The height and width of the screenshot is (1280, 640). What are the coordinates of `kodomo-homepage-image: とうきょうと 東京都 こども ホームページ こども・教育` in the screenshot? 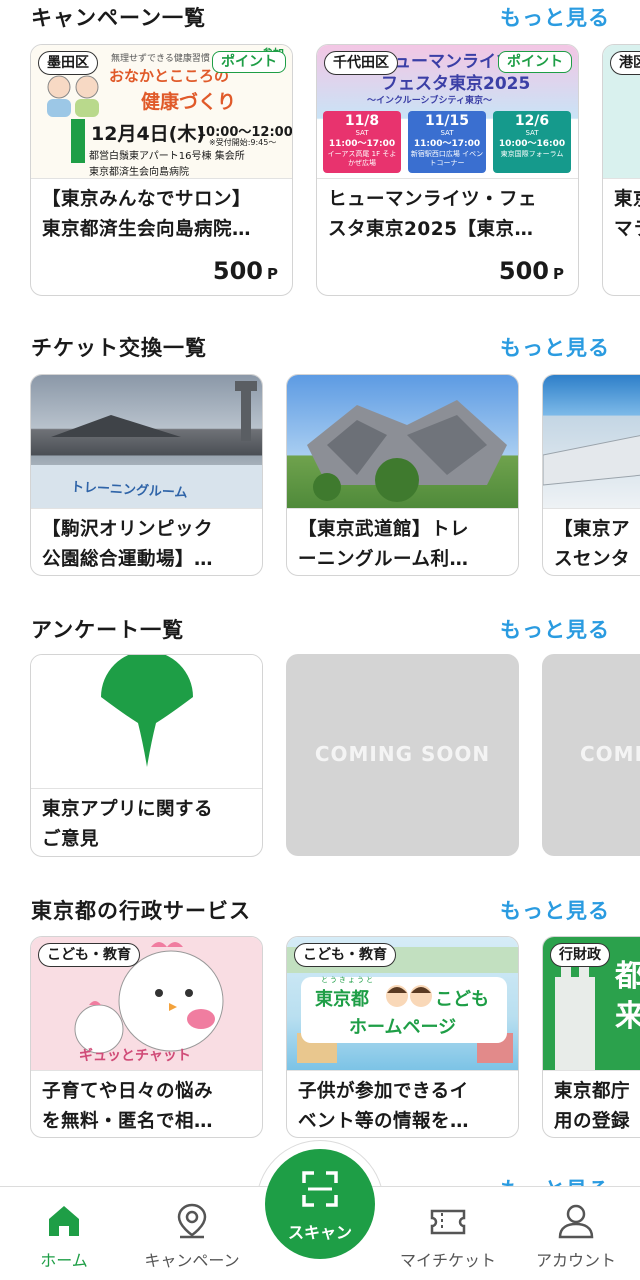 It's located at (402, 1004).